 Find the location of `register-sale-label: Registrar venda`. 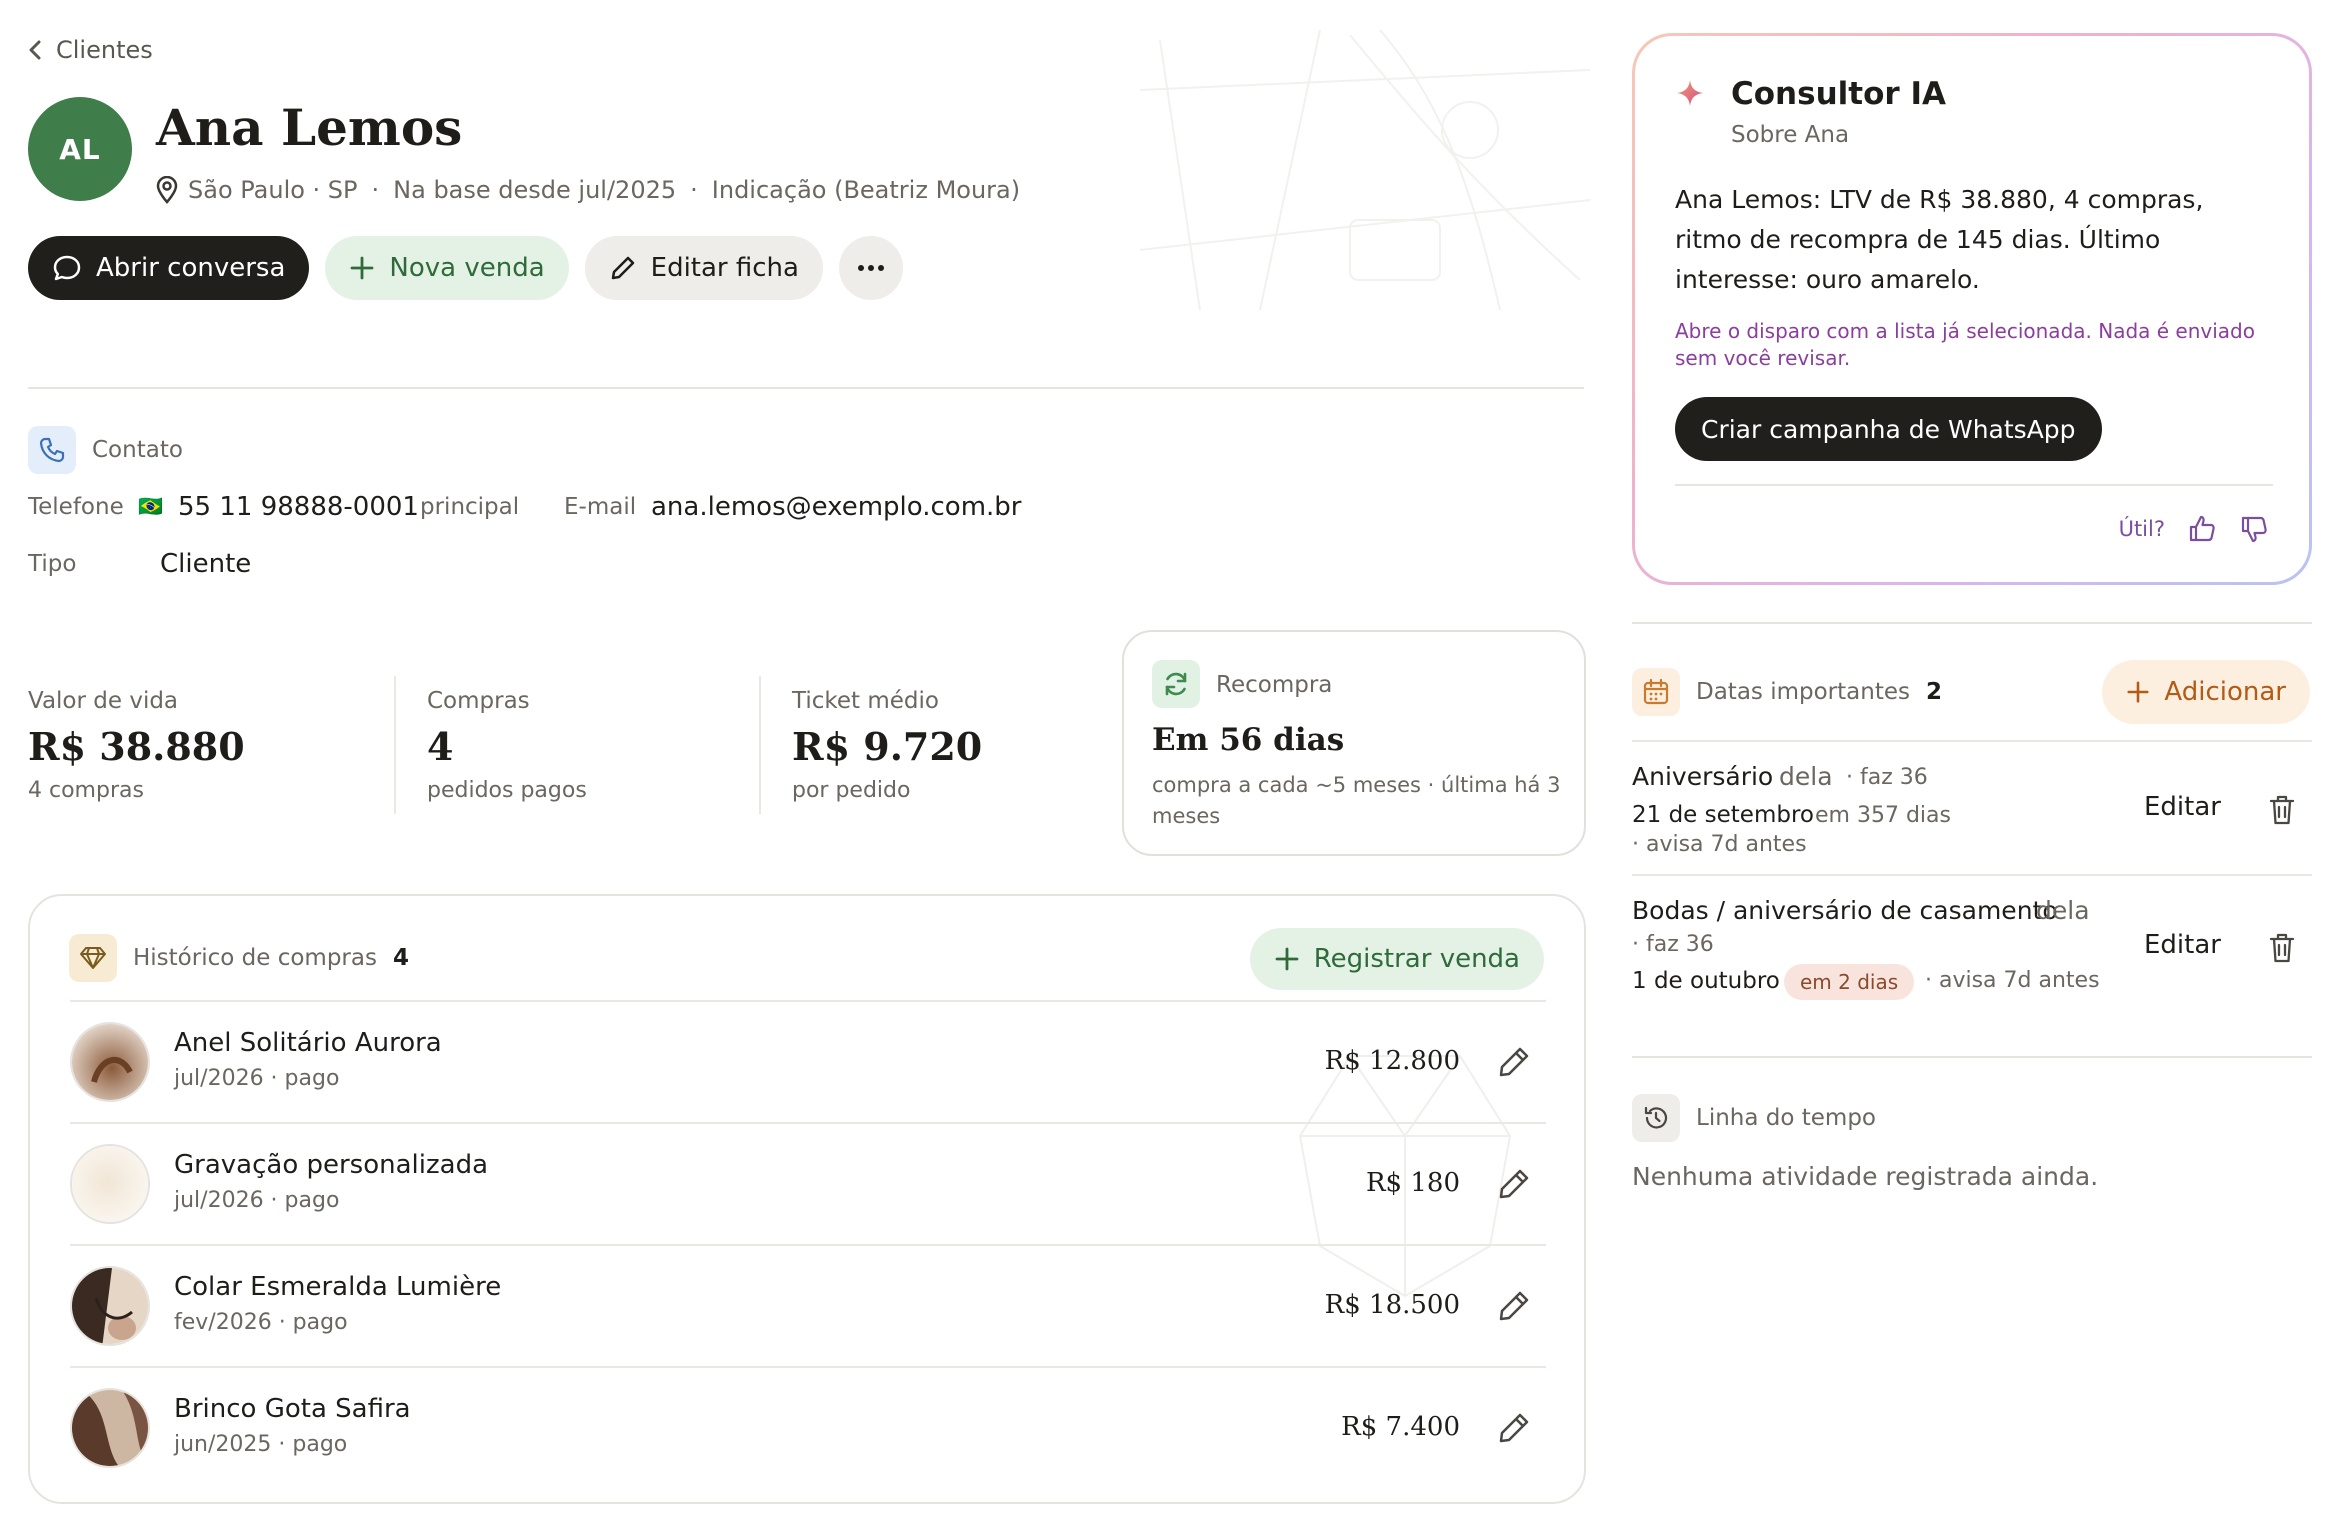

register-sale-label: Registrar venda is located at coordinates (1416, 959).